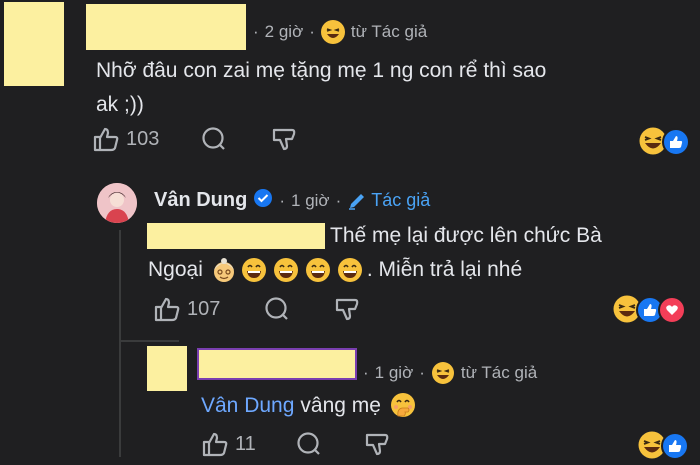  I want to click on reply2-from-author: từ Tác giả, so click(499, 372).